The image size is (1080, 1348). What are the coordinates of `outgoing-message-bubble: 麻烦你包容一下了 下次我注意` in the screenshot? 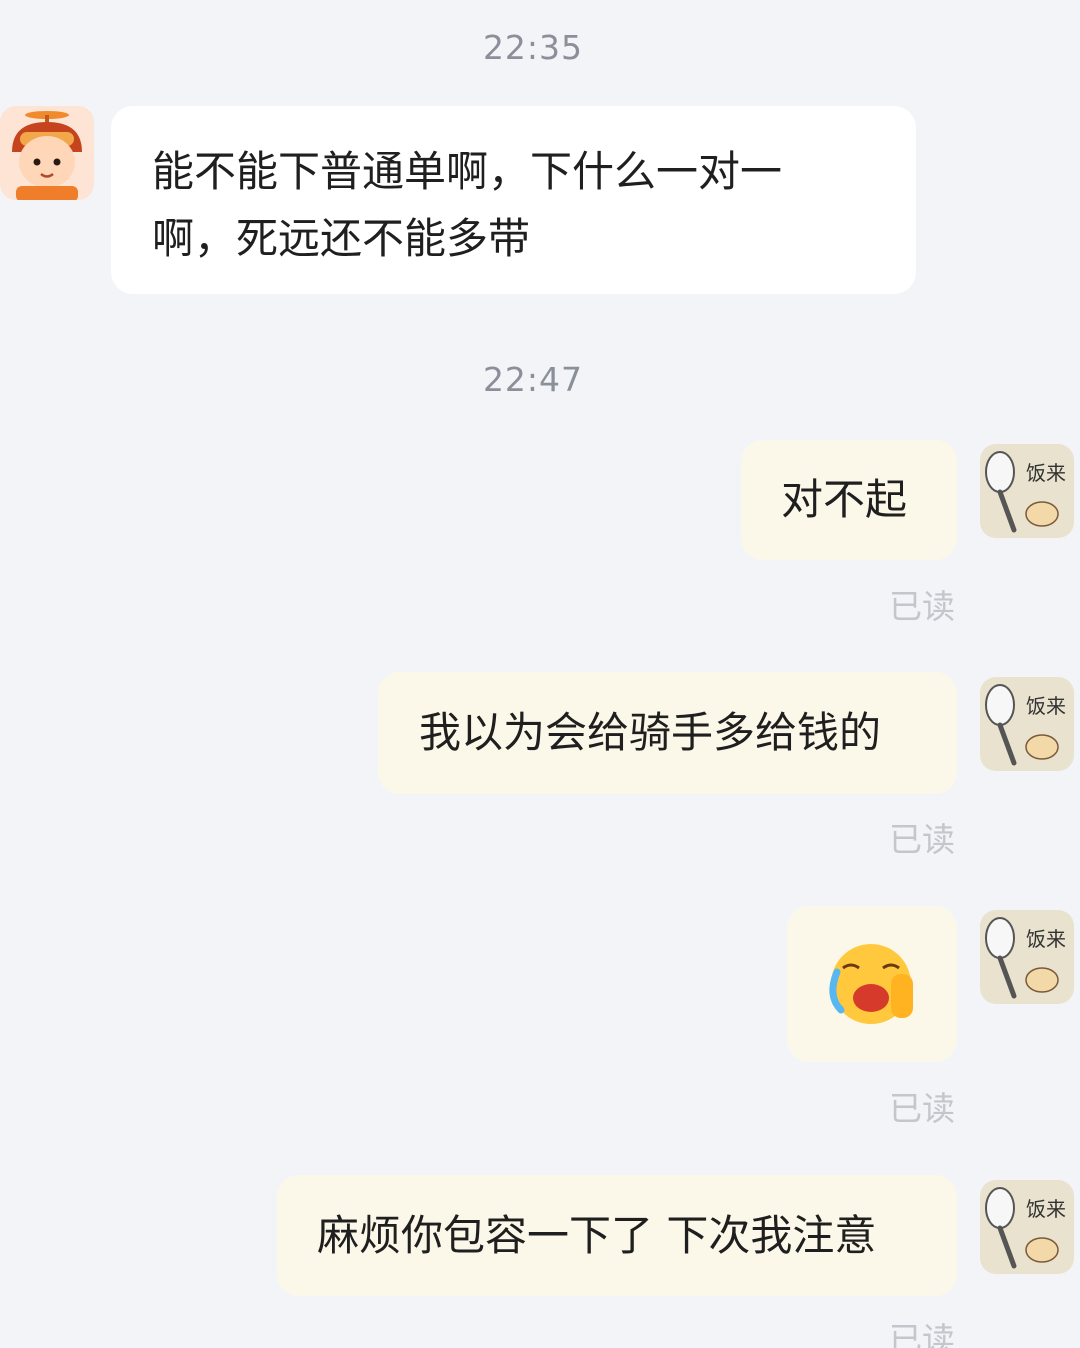 It's located at (617, 1235).